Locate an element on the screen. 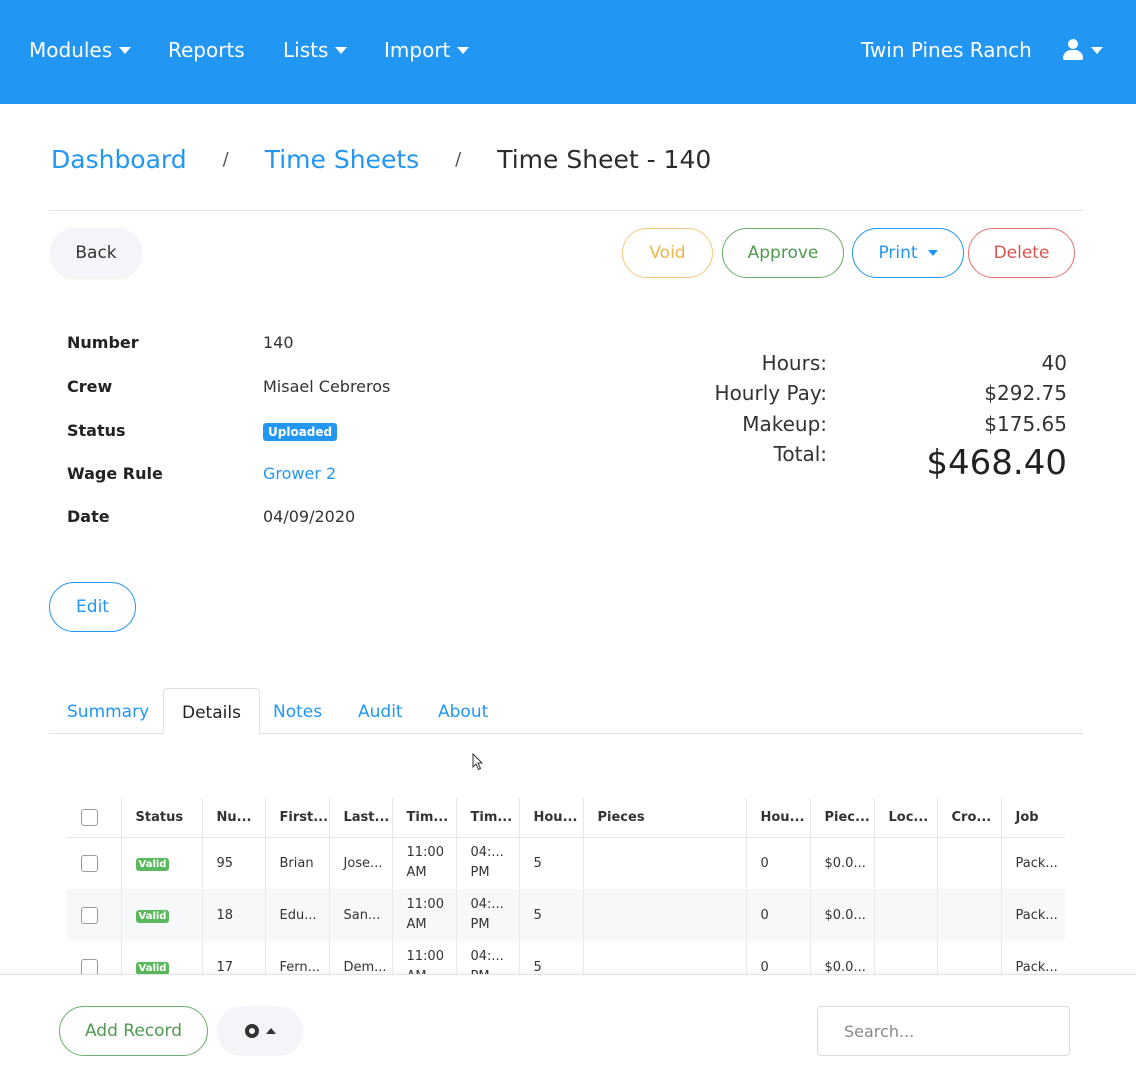  hourly-pay-value: $292.75 is located at coordinates (1025, 393).